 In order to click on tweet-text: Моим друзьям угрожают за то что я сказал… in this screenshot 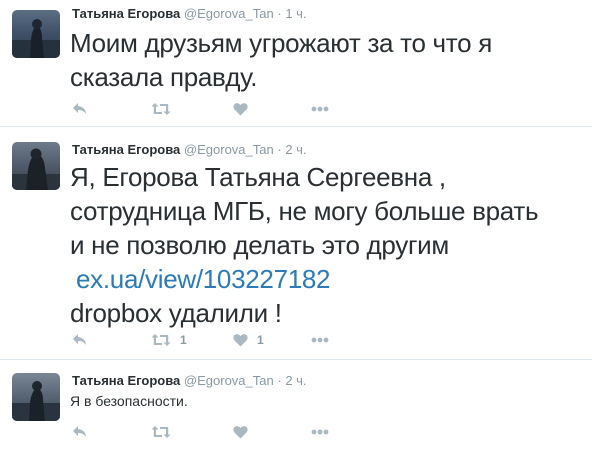, I will do `click(327, 60)`.